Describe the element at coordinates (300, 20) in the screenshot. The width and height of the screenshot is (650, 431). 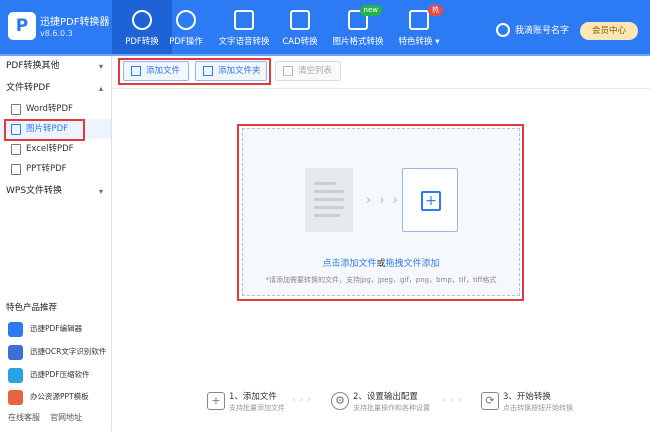
I see `cad-icon` at that location.